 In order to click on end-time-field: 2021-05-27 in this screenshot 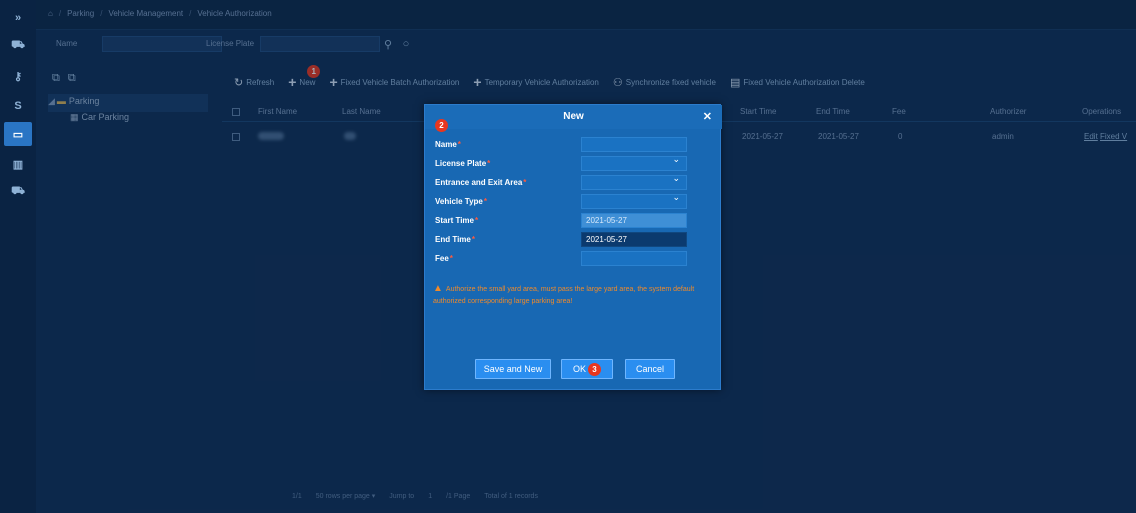, I will do `click(634, 239)`.